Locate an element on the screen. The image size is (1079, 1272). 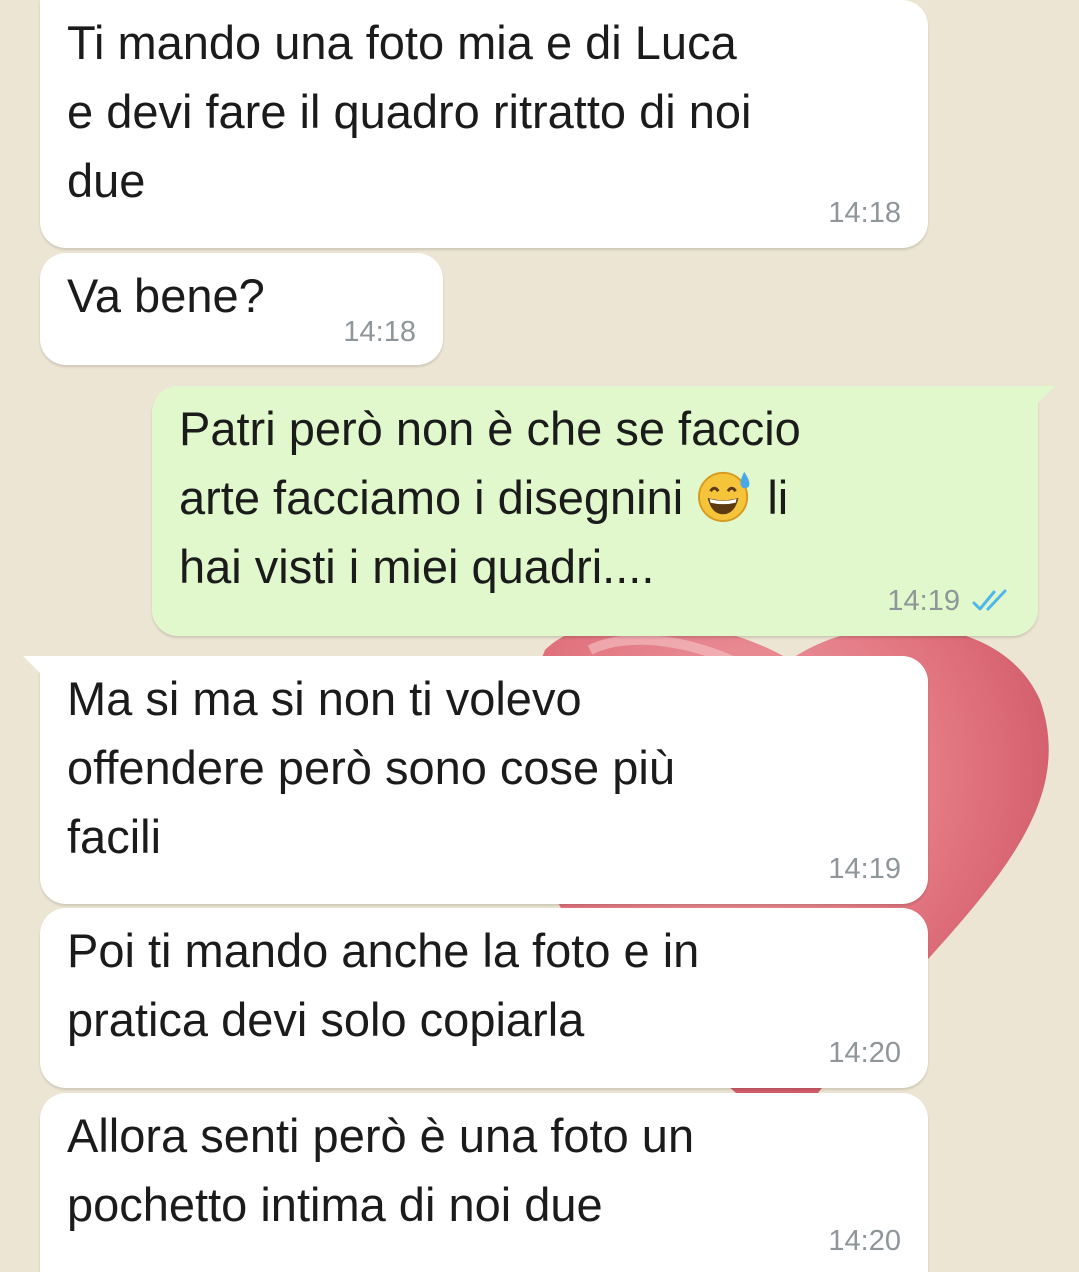
grinning-face-with-sweat-emoji is located at coordinates (724, 496).